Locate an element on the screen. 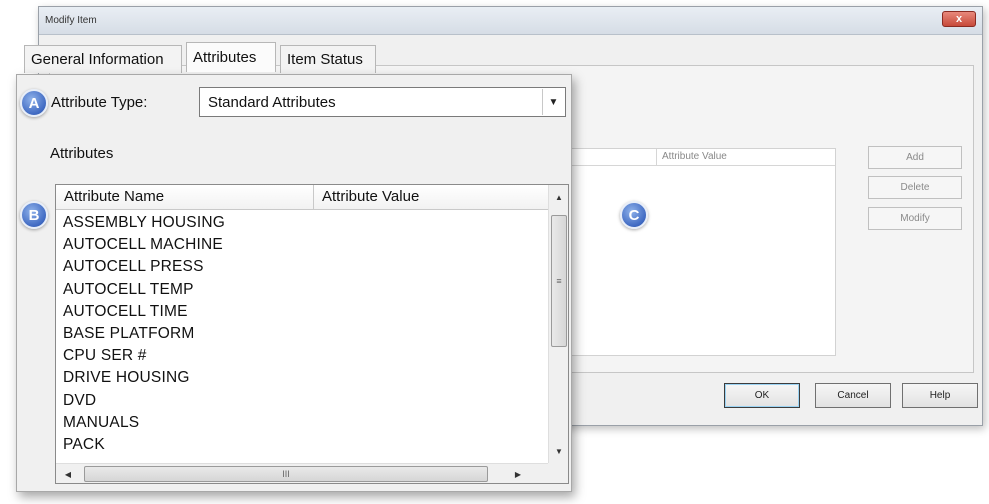 Image resolution: width=989 pixels, height=504 pixels. attributes-list-header: Attribute Name Attribute Value is located at coordinates (302, 197).